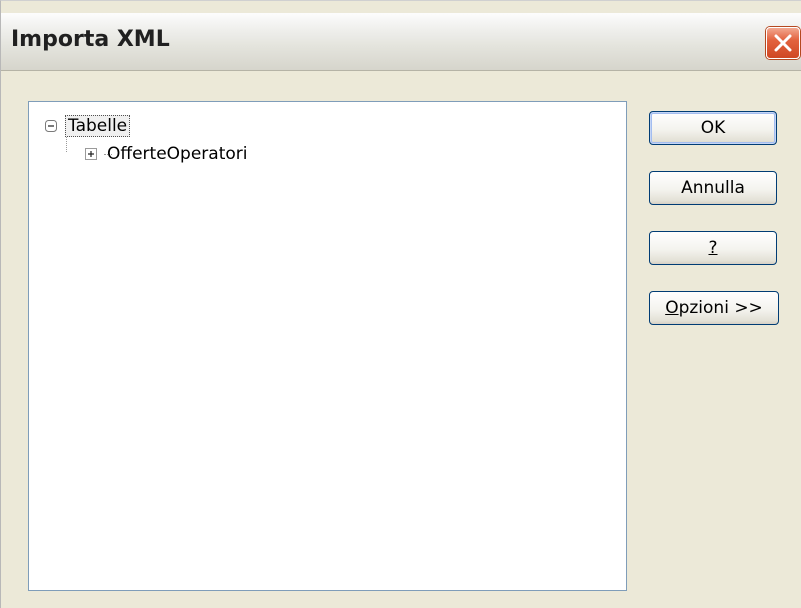  I want to click on tree-node-tabelle: Tabelle, so click(88, 126).